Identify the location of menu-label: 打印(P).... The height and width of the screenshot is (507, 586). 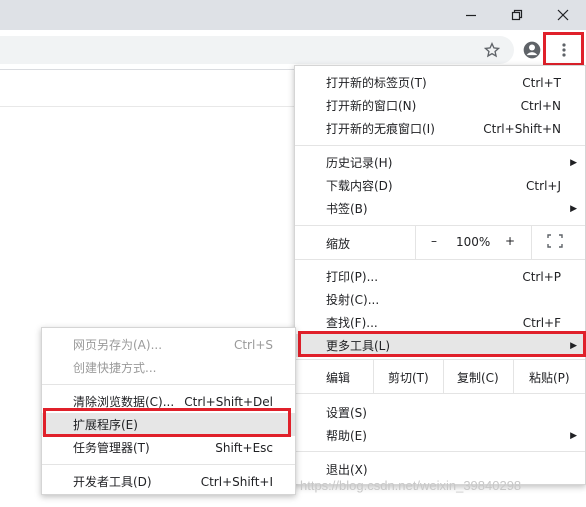
(352, 277).